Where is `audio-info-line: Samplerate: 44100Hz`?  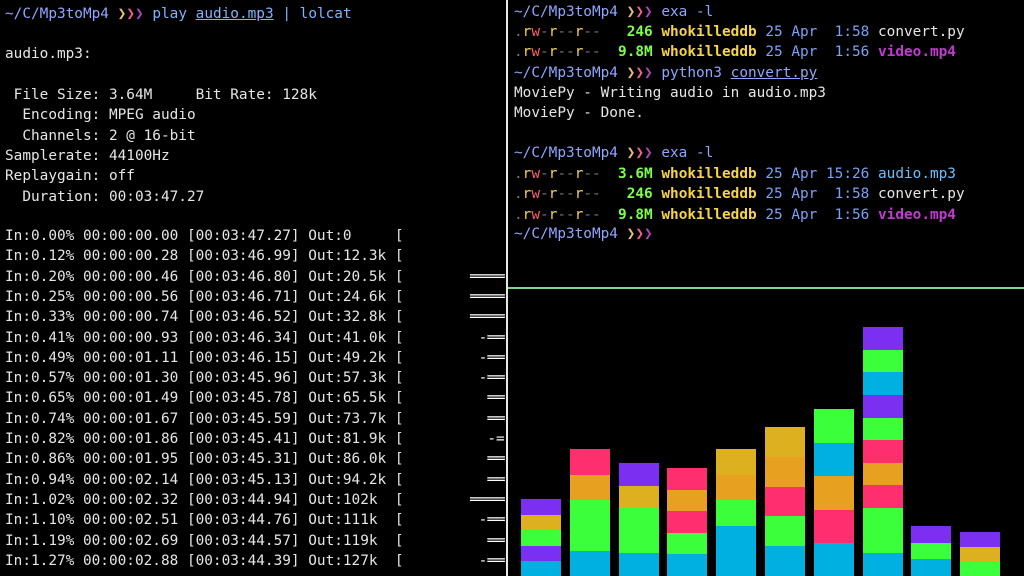 audio-info-line: Samplerate: 44100Hz is located at coordinates (87, 155).